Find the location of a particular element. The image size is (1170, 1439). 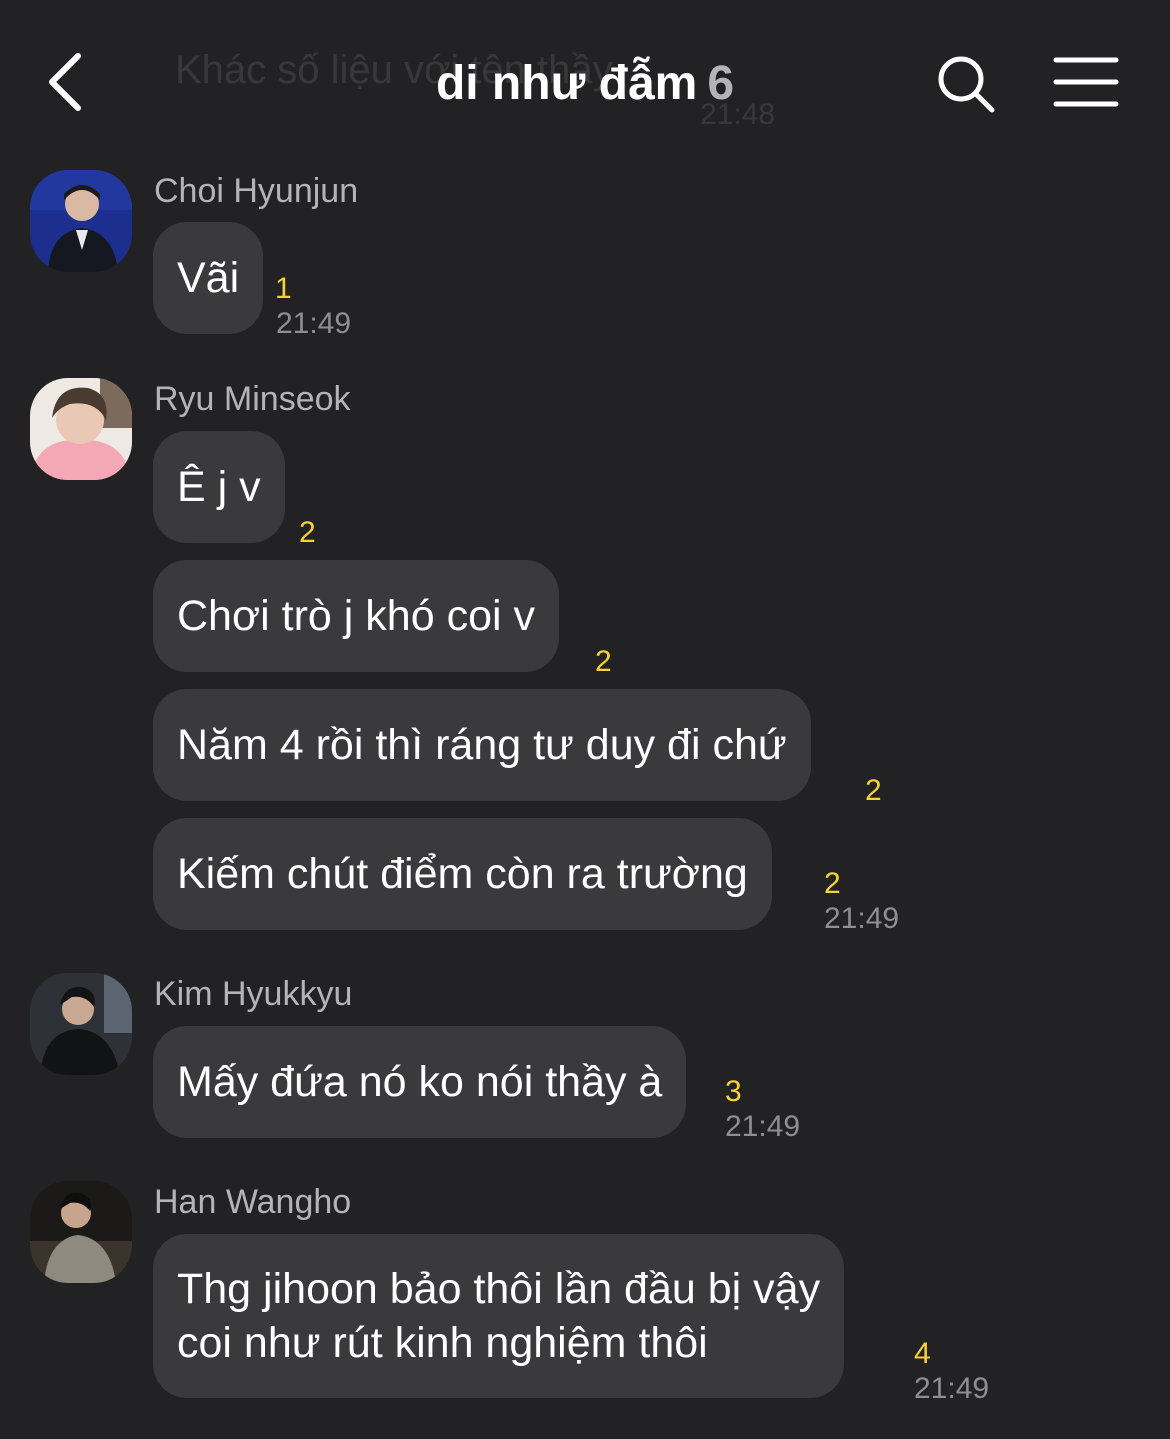

sender-name: Han Wangho is located at coordinates (253, 1202).